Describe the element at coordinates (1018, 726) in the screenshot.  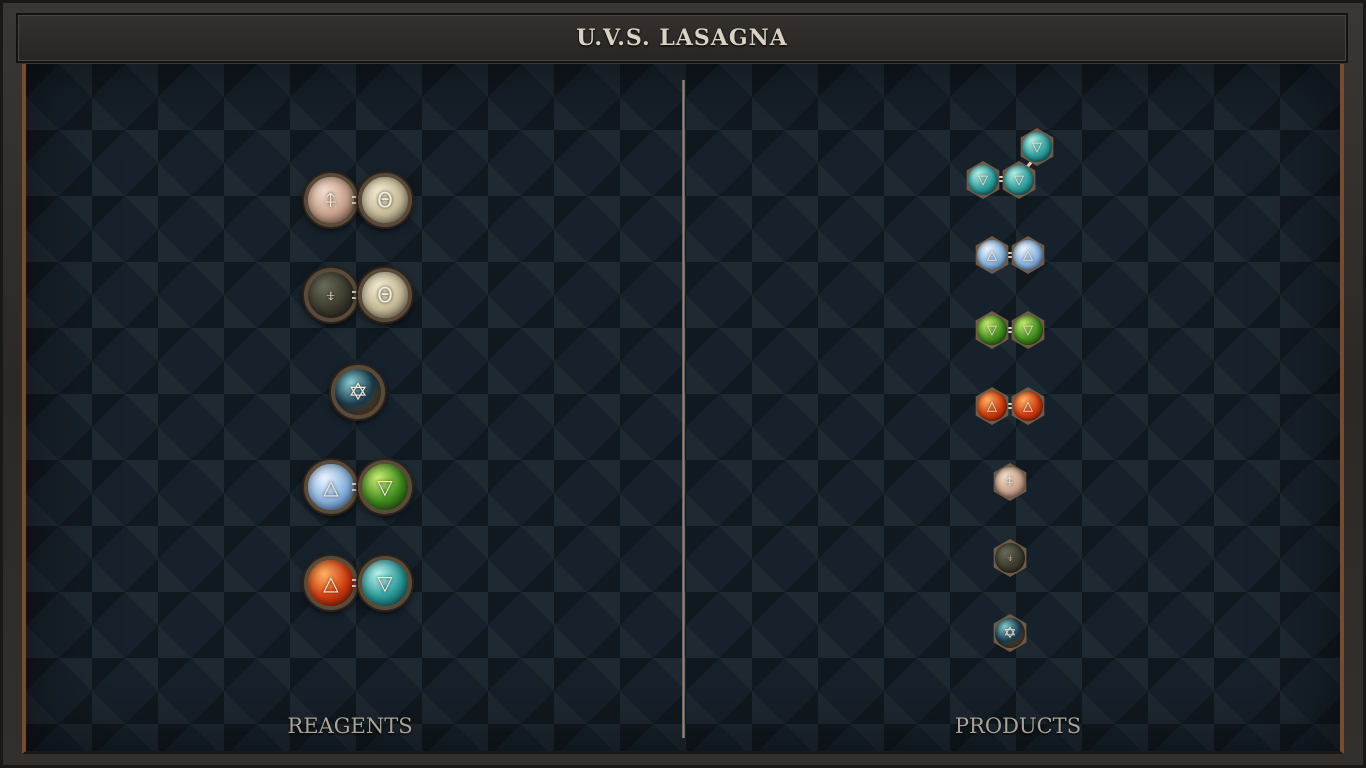
I see `products-label: PRODUCTS` at that location.